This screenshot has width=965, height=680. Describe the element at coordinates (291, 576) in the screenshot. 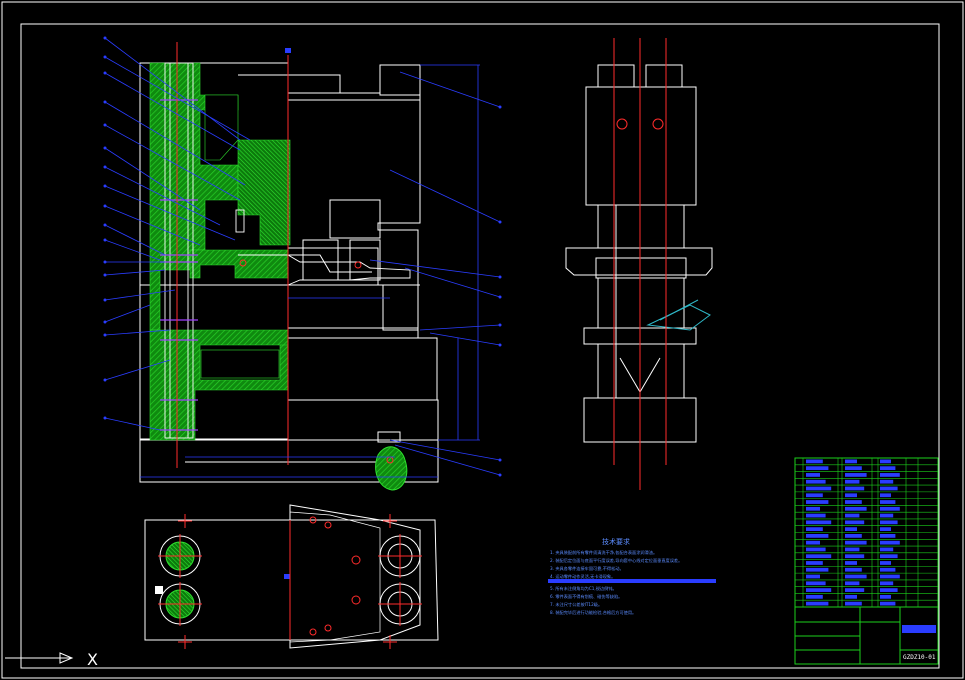

I see `plan-view` at that location.